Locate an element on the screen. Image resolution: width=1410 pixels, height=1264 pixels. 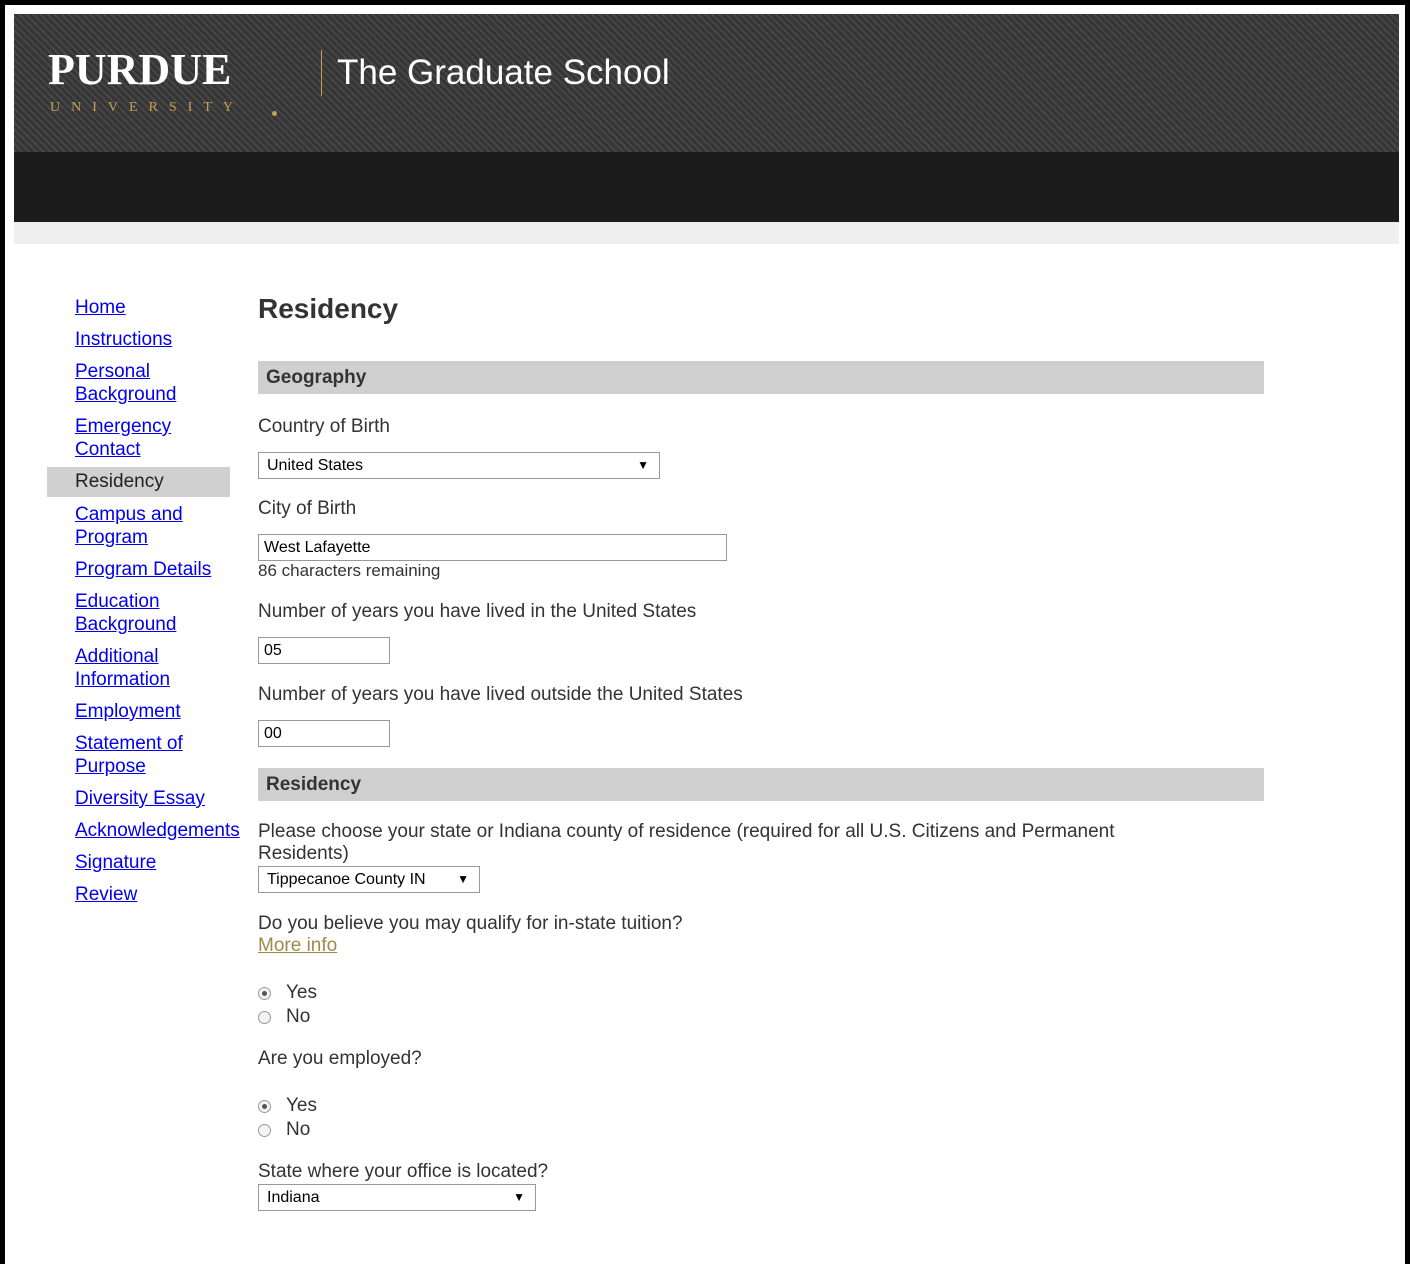
nav-program-details: Program Details is located at coordinates (138, 569).